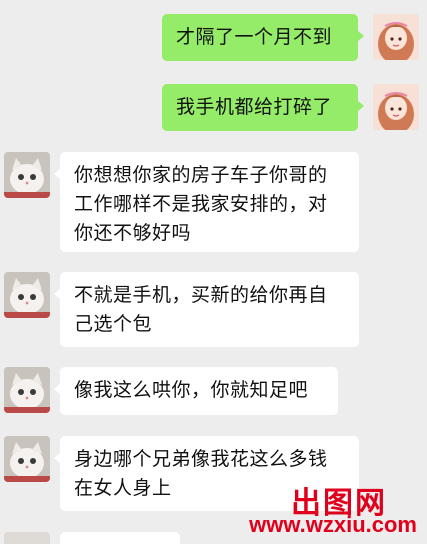 The width and height of the screenshot is (427, 544). I want to click on message-bubble-incoming: 不就是手机，买新的给你再自己选个包, so click(206, 309).